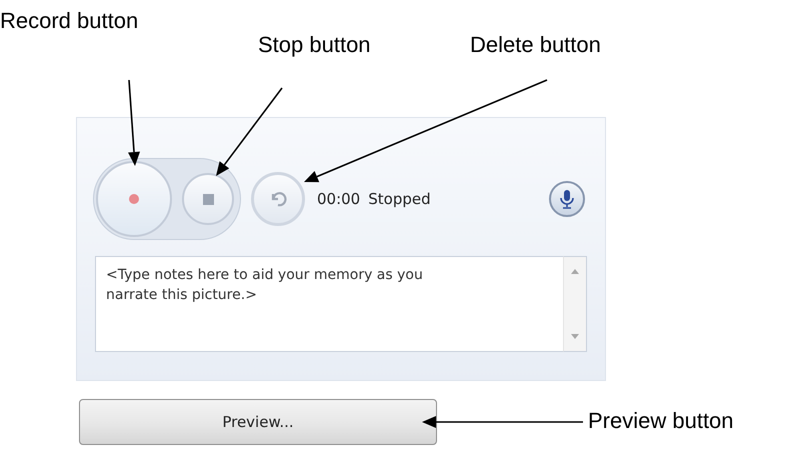 The image size is (802, 452). Describe the element at coordinates (69, 21) in the screenshot. I see `callout-label: Record button` at that location.